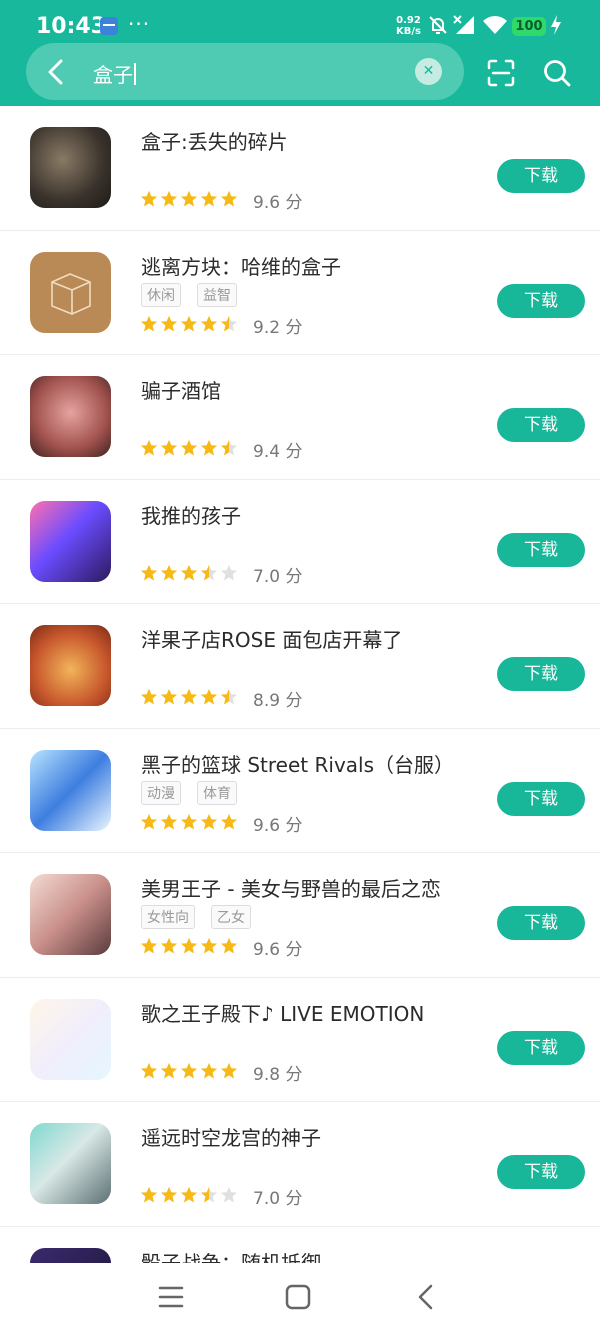 This screenshot has width=600, height=1333. Describe the element at coordinates (161, 792) in the screenshot. I see `app-tag: 动漫` at that location.